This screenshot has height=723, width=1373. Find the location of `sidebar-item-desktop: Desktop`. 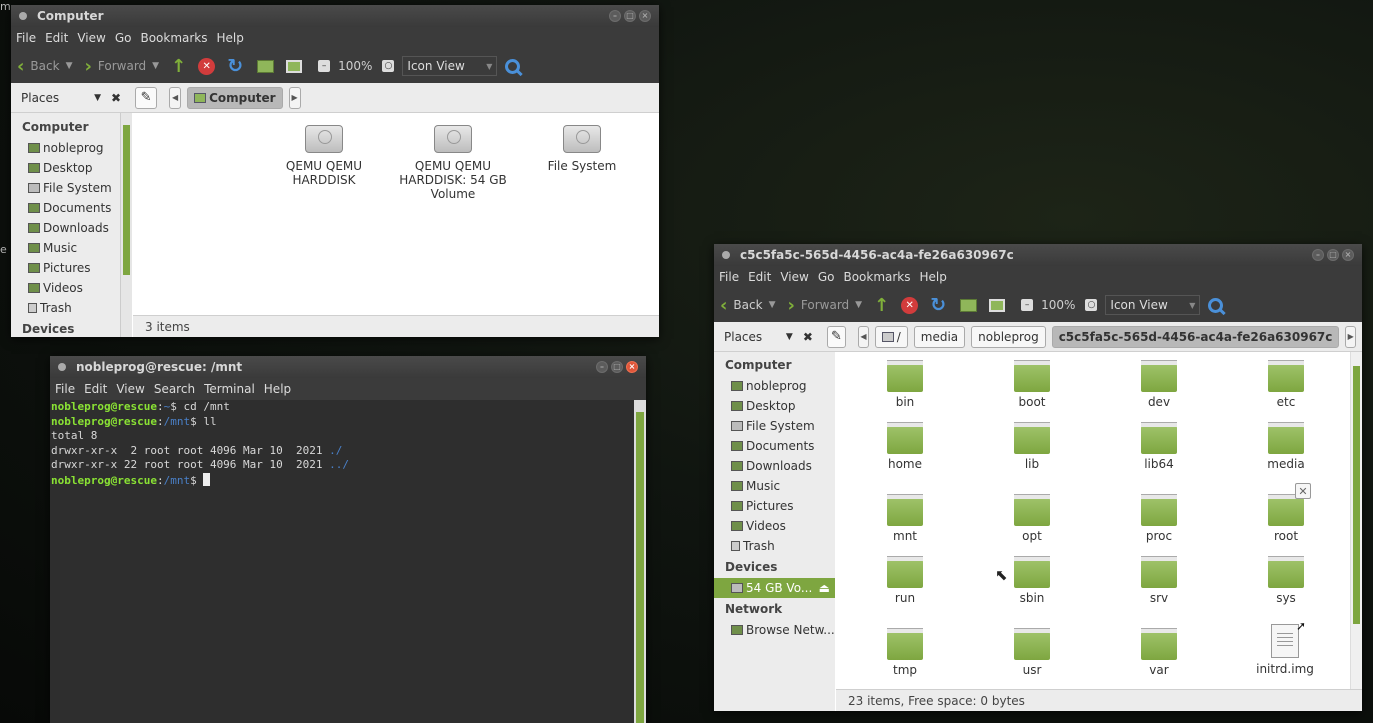

sidebar-item-desktop: Desktop is located at coordinates (71, 168).